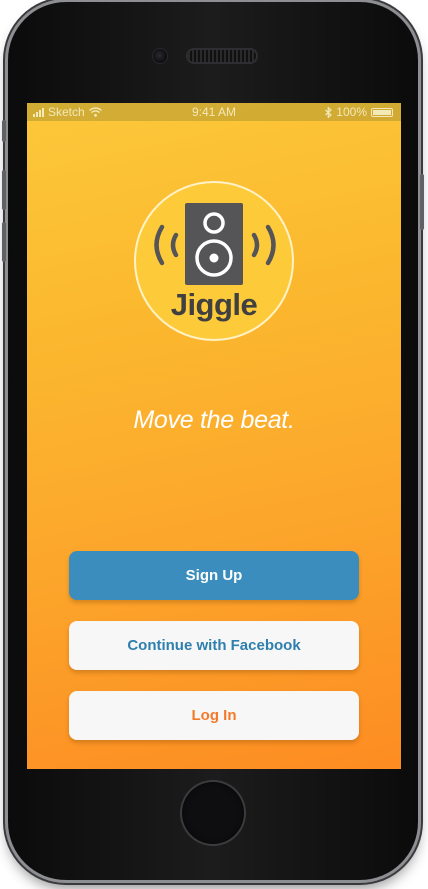 The width and height of the screenshot is (428, 889). I want to click on continue-with-facebook-button: Continue with Facebook, so click(214, 645).